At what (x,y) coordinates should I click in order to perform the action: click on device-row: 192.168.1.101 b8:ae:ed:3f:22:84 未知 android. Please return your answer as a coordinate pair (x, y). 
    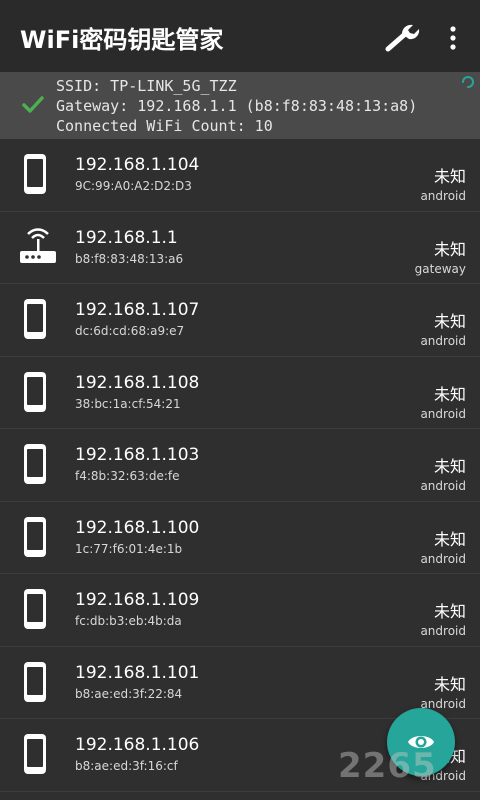
    Looking at the image, I should click on (240, 682).